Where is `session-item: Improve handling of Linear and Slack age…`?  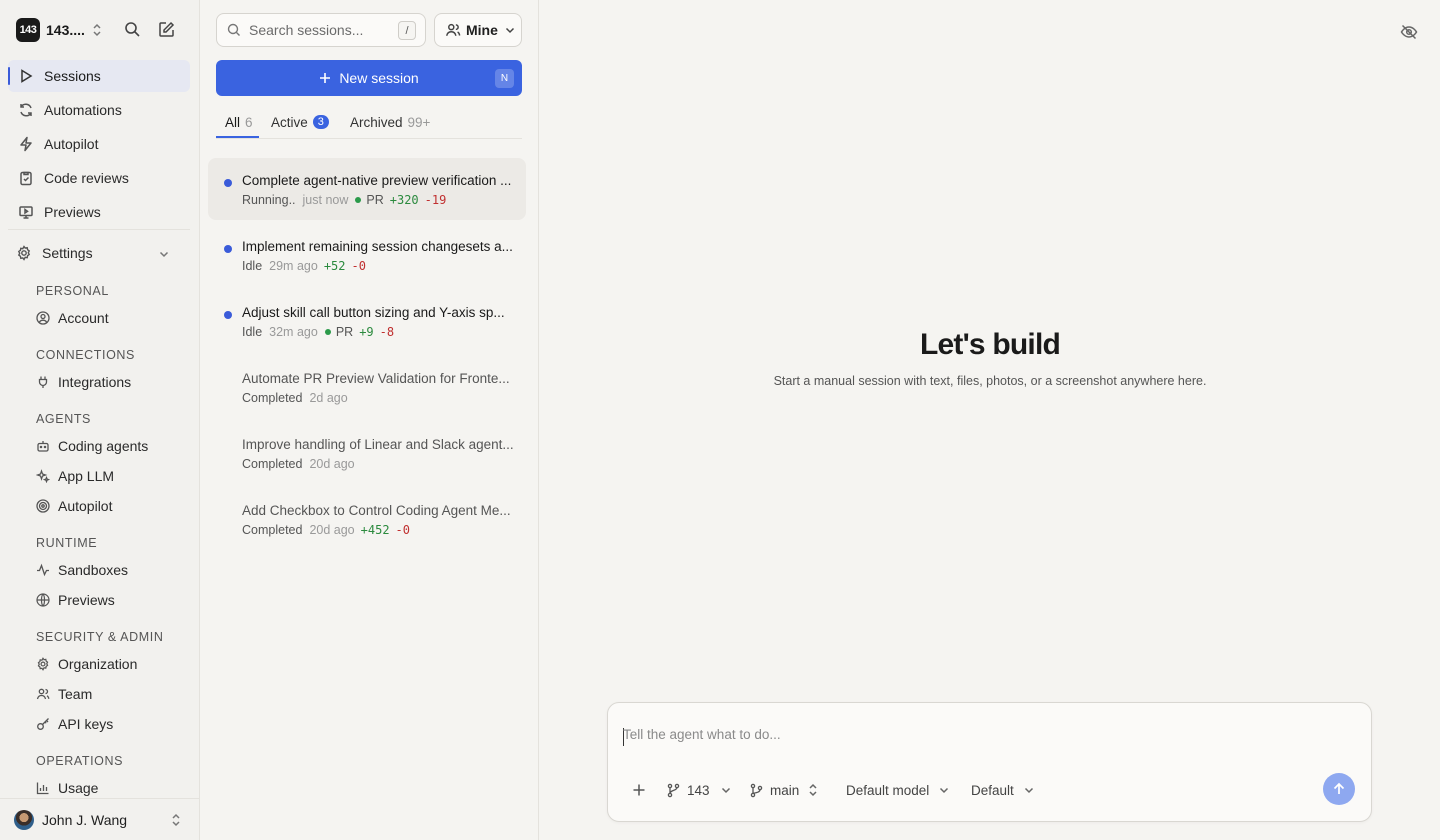
session-item: Improve handling of Linear and Slack age… is located at coordinates (367, 453).